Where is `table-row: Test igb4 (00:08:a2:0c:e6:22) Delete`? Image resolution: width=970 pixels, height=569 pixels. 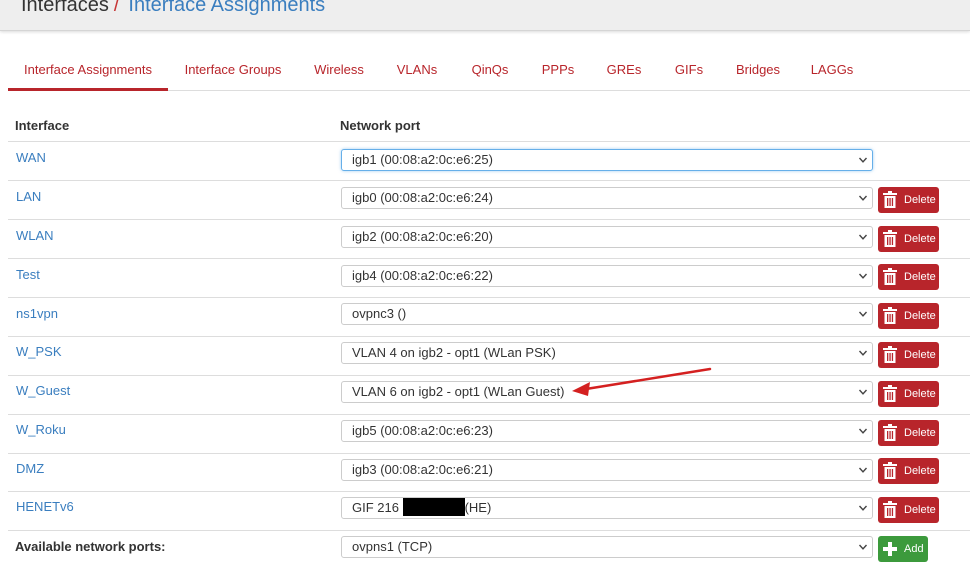
table-row: Test igb4 (00:08:a2:0c:e6:22) Delete is located at coordinates (489, 277).